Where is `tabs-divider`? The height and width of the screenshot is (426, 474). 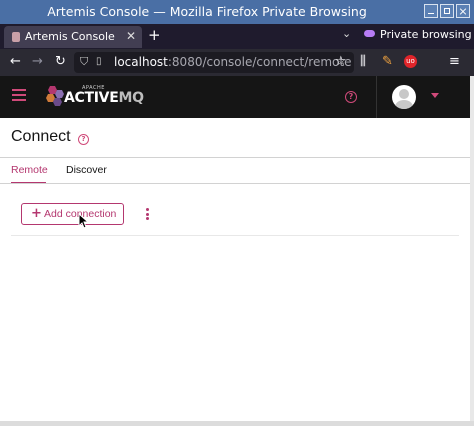
tabs-divider is located at coordinates (235, 183).